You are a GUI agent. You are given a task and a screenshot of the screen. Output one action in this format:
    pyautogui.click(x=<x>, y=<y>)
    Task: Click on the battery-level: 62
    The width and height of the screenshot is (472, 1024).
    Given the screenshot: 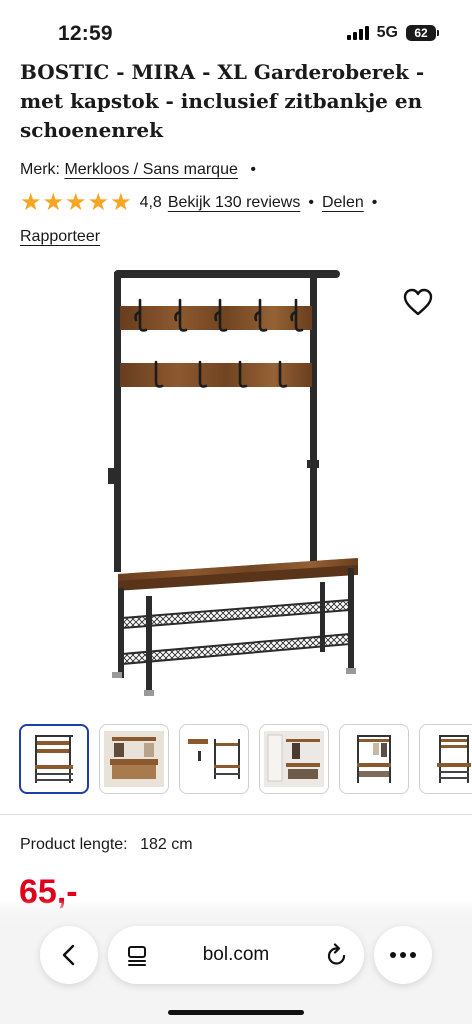 What is the action you would take?
    pyautogui.click(x=421, y=33)
    